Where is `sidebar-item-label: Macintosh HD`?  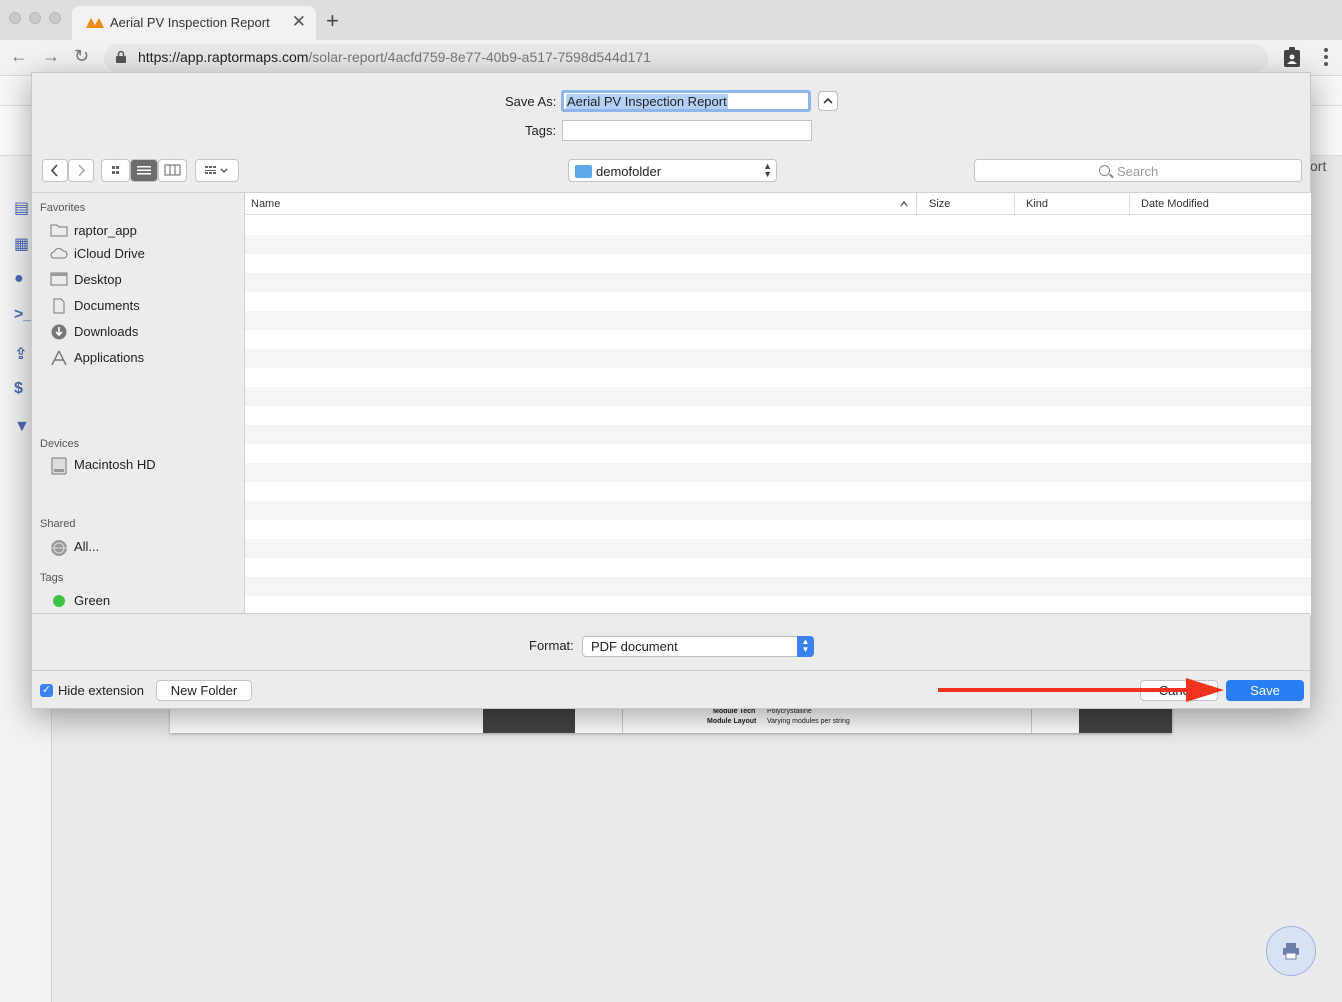 sidebar-item-label: Macintosh HD is located at coordinates (115, 464).